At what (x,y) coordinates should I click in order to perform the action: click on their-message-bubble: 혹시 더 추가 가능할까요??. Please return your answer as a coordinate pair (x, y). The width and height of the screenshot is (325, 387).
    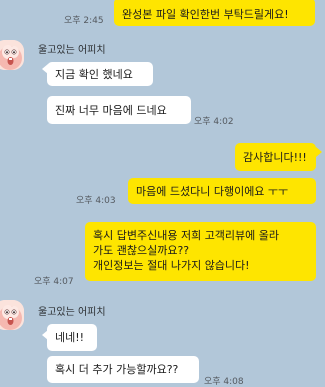
    Looking at the image, I should click on (123, 369).